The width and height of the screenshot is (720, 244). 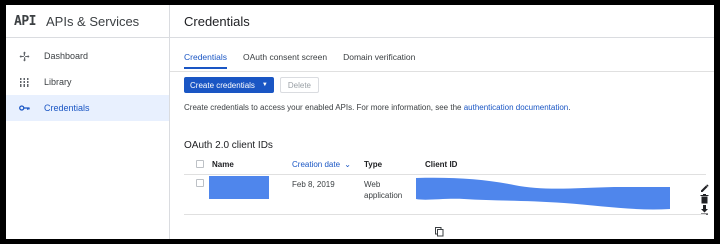 I want to click on sidebar-nav: Dashboard Library Credentials, so click(x=87, y=79).